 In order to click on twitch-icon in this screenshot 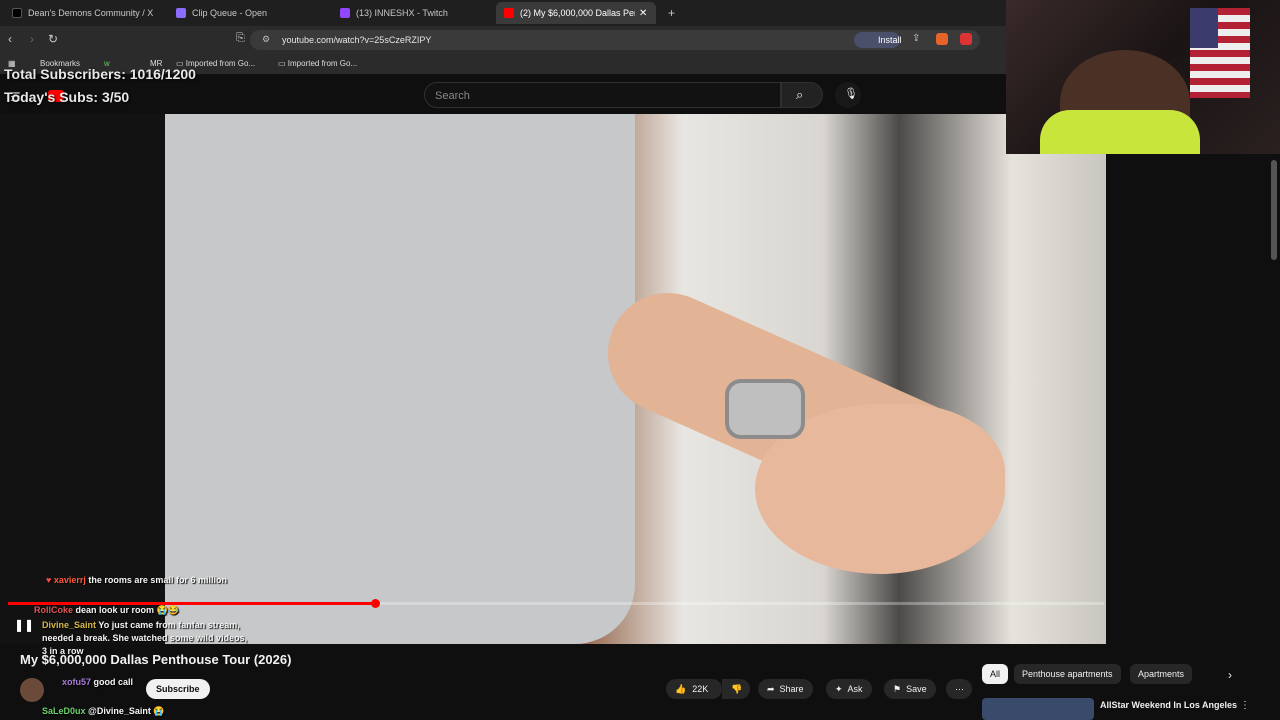, I will do `click(345, 13)`.